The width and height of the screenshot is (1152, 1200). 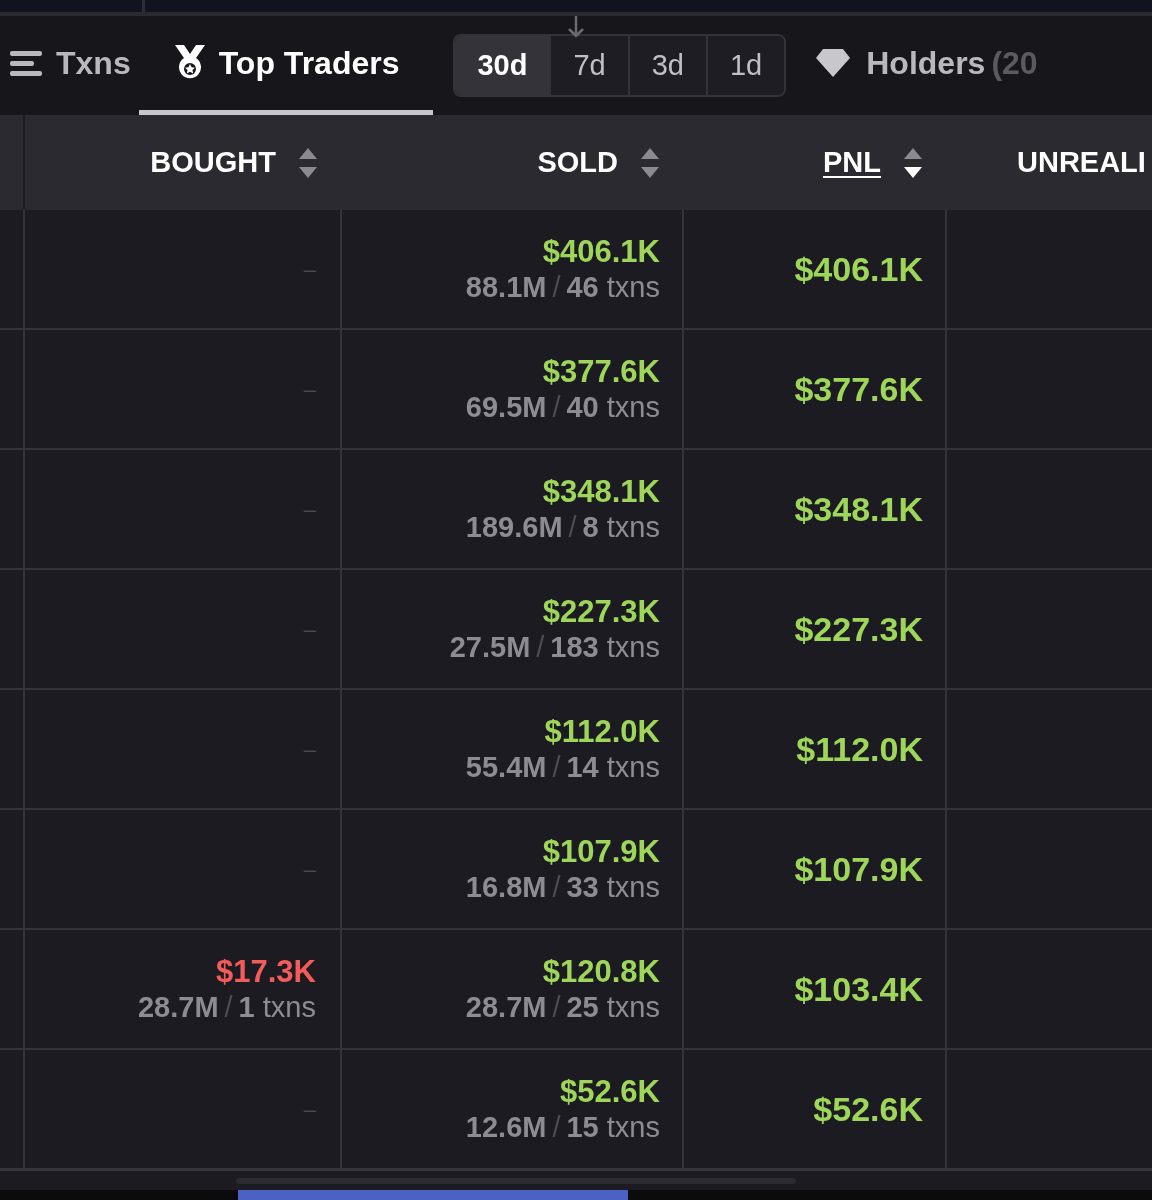 What do you see at coordinates (506, 767) in the screenshot?
I see `token-amount: 55.4M` at bounding box center [506, 767].